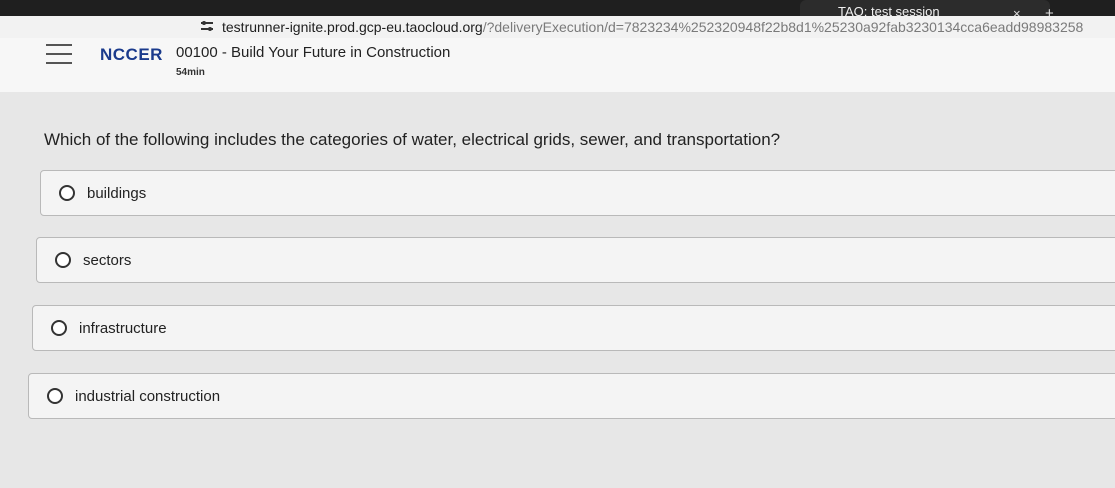  I want to click on nccer-logo: NCCER, so click(131, 54).